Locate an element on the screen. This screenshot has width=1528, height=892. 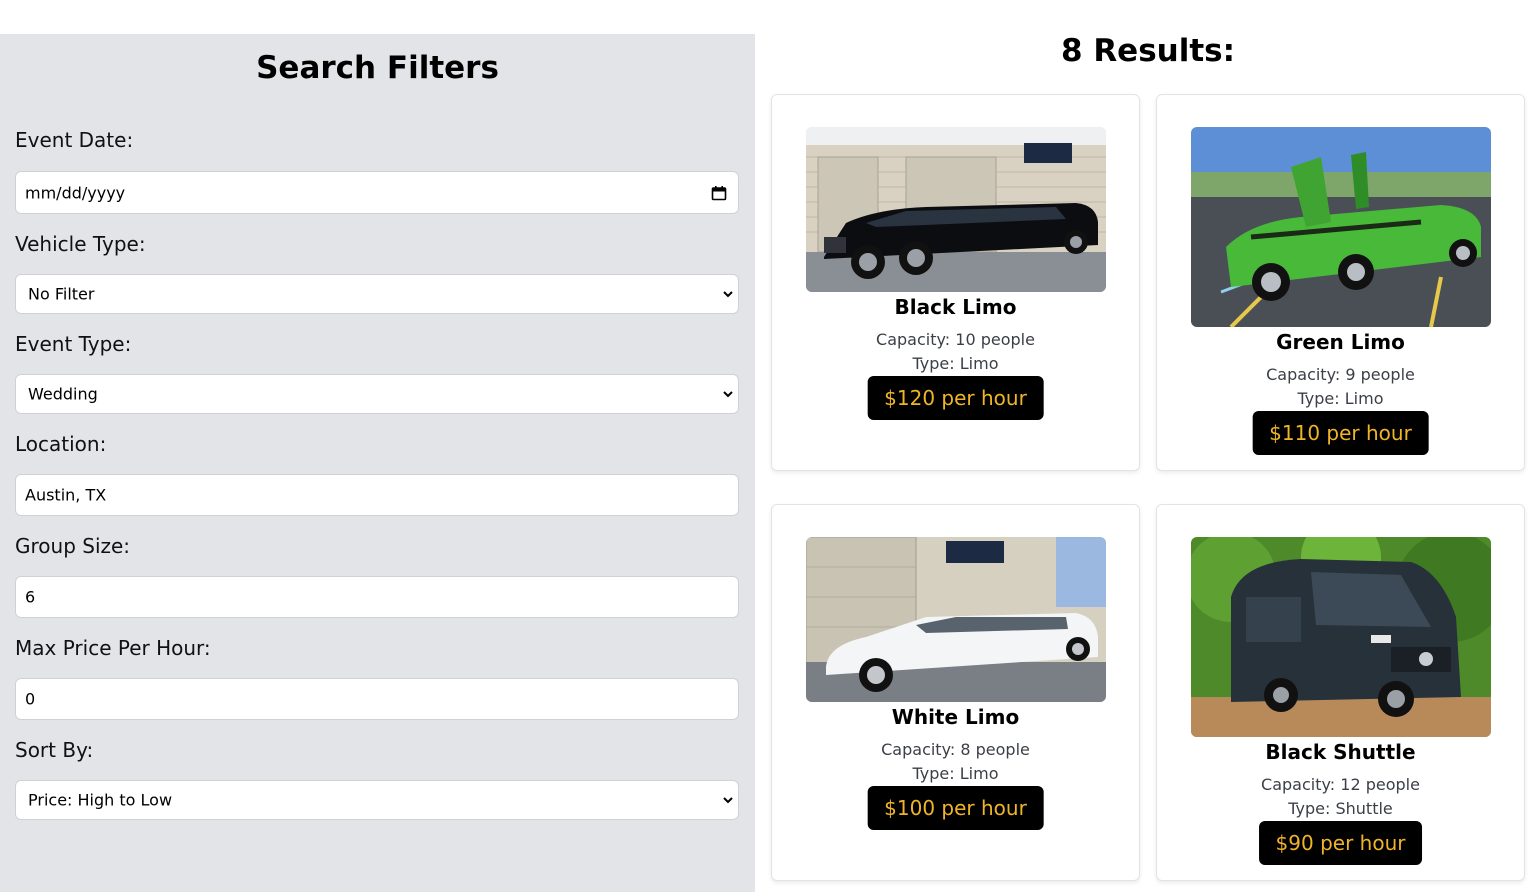
black-limo-photo is located at coordinates (956, 209).